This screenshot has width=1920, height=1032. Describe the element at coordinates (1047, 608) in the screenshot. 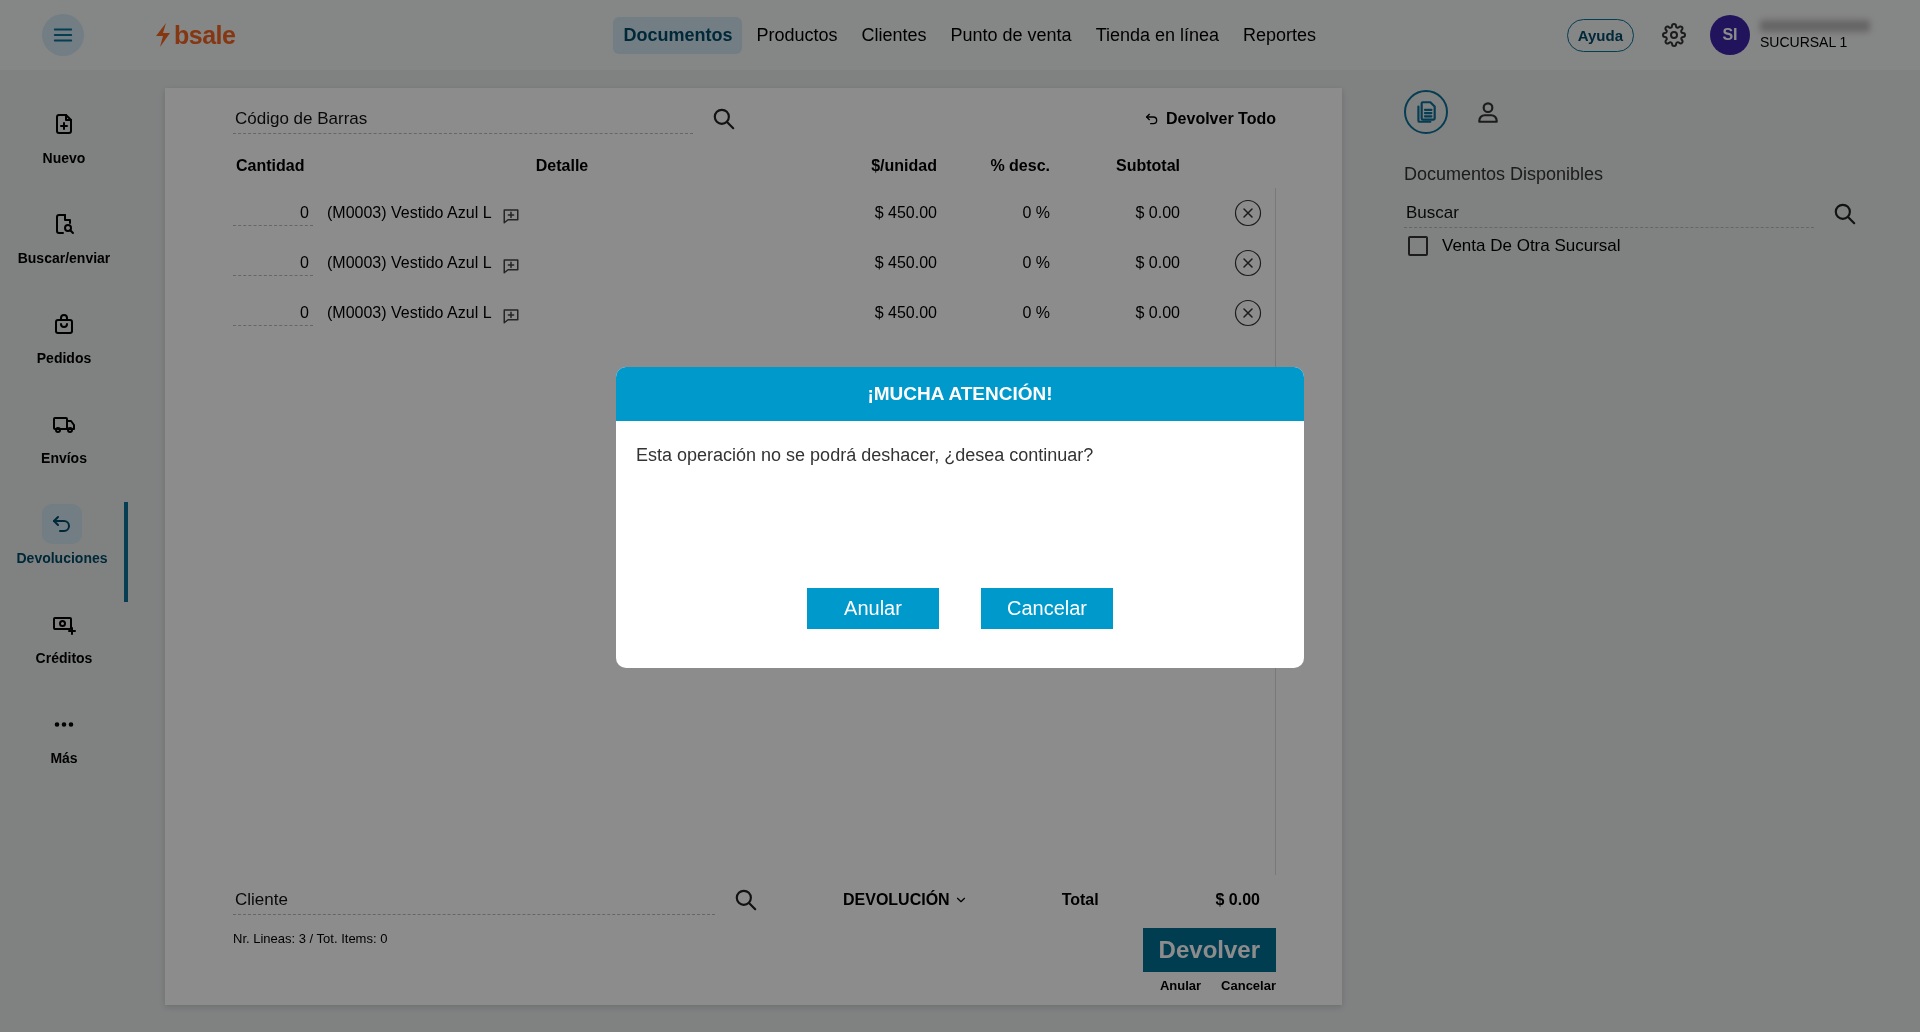

I see `dialog-button: Cancelar` at that location.